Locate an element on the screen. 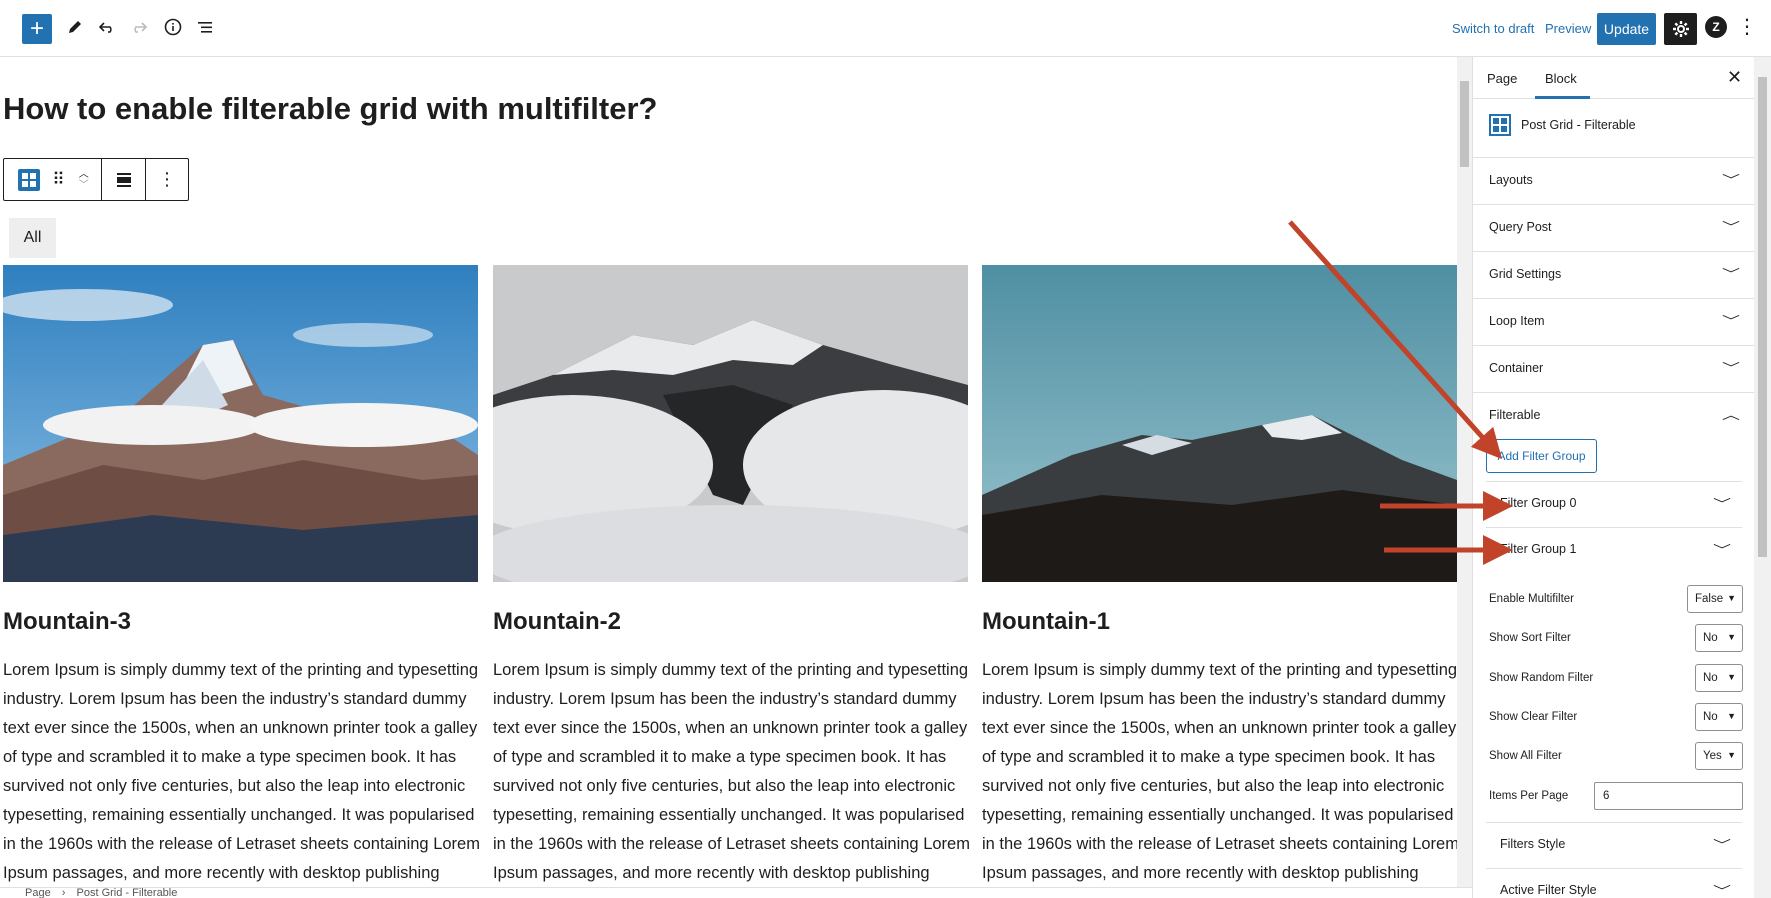 The width and height of the screenshot is (1771, 898). block-switcher-group: ⠿ ︿ ﹀ is located at coordinates (53, 179).